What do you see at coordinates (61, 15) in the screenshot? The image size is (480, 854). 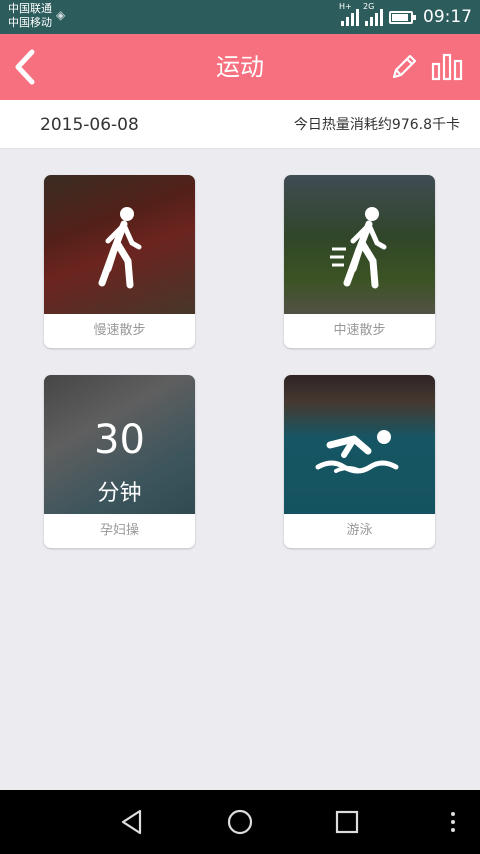 I see `wifi-icon: ◈` at bounding box center [61, 15].